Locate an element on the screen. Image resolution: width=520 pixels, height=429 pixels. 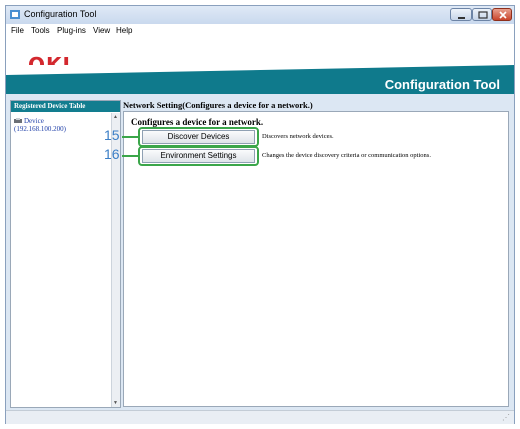
maximize-button is located at coordinates (482, 14).